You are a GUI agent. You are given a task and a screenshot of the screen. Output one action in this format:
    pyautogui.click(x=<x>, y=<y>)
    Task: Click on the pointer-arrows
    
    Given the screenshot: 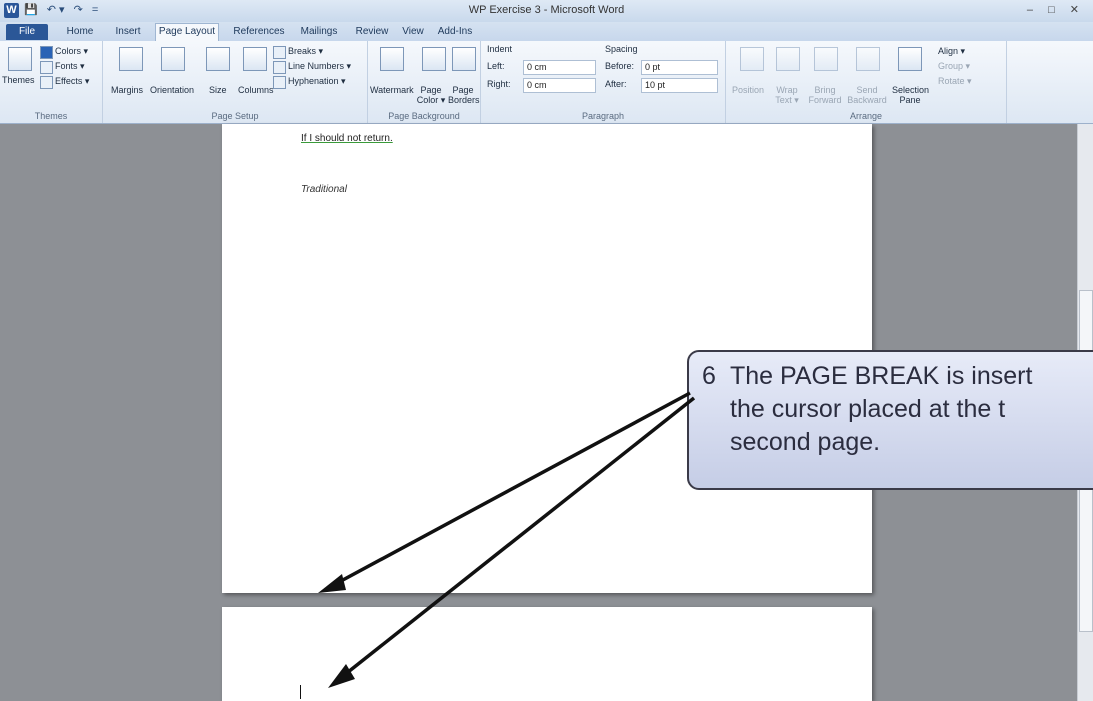 What is the action you would take?
    pyautogui.click(x=507, y=539)
    